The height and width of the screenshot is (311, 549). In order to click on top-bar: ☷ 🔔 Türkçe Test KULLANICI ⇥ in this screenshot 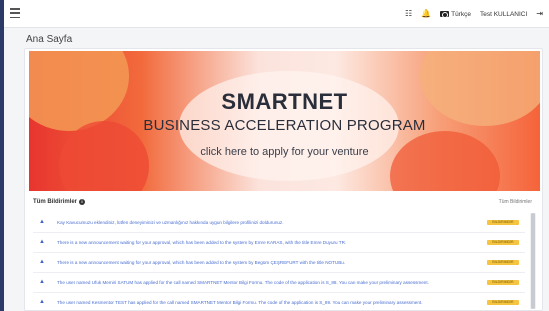, I will do `click(276, 14)`.